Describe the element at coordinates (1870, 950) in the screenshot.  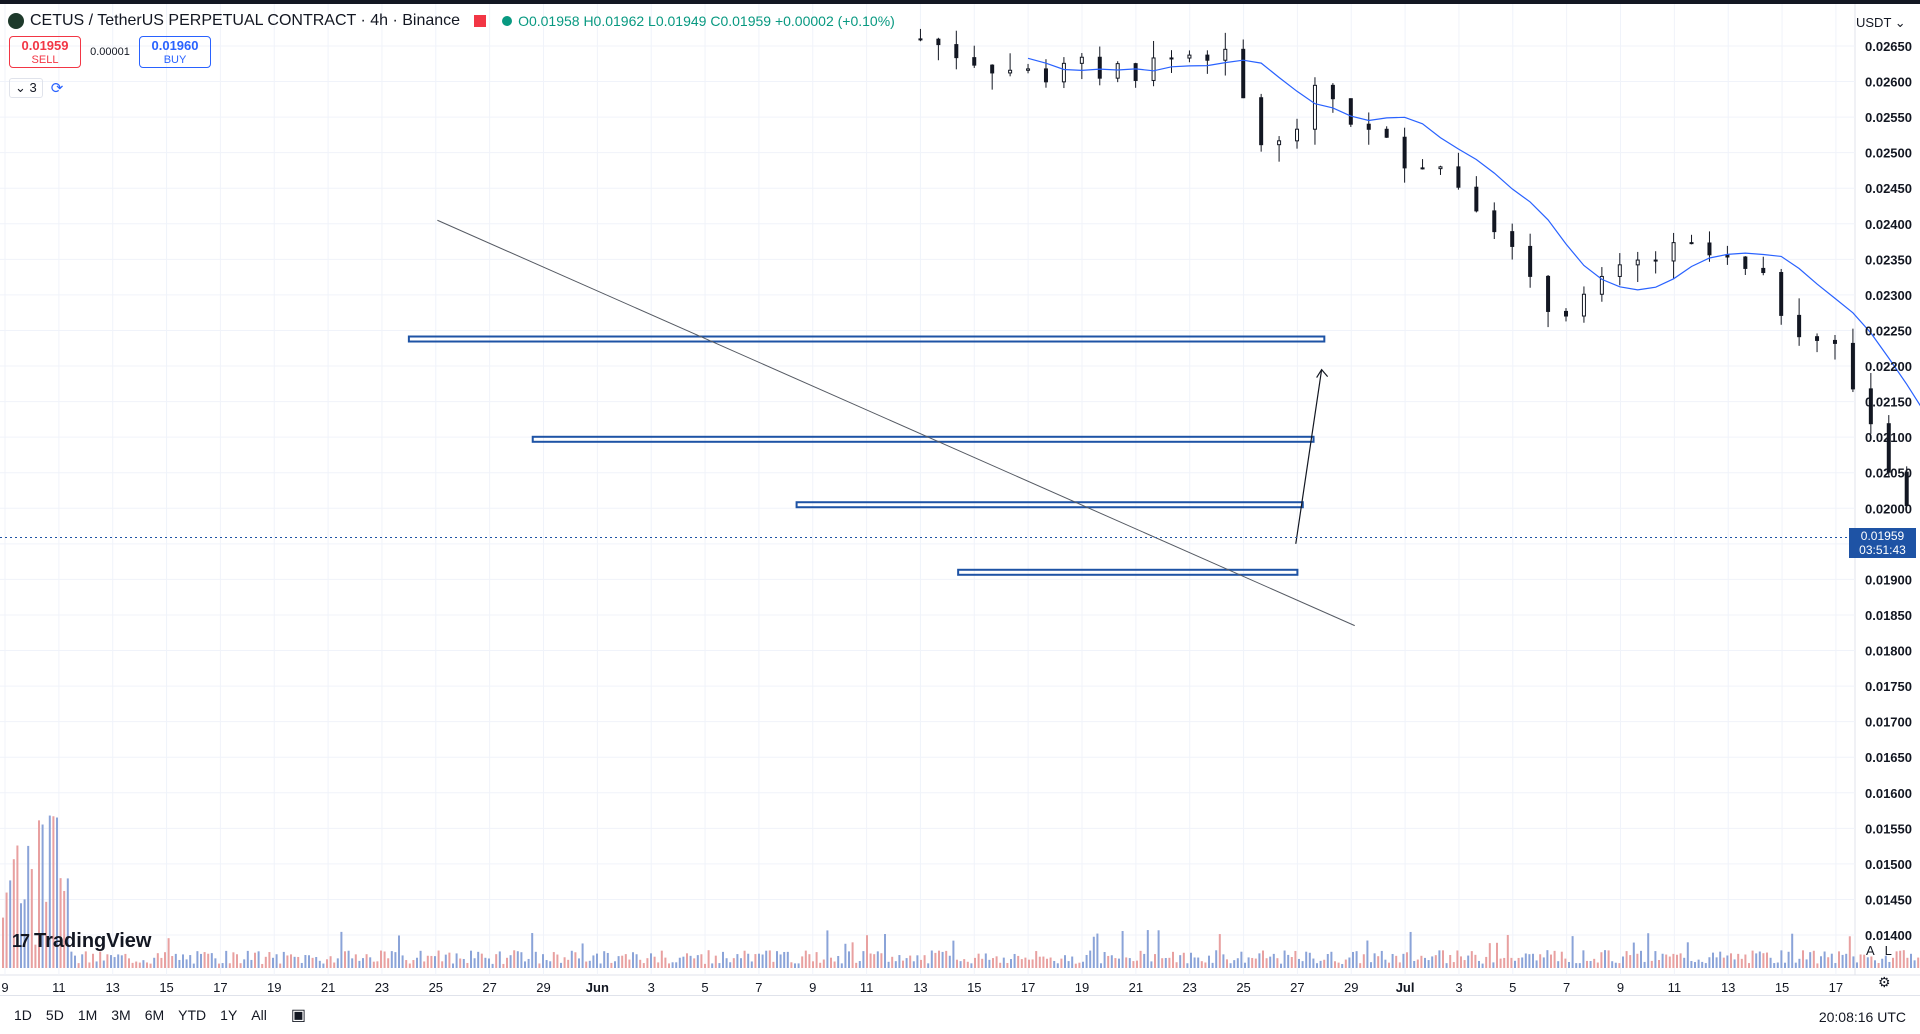
I see `auto-scale-button: A` at that location.